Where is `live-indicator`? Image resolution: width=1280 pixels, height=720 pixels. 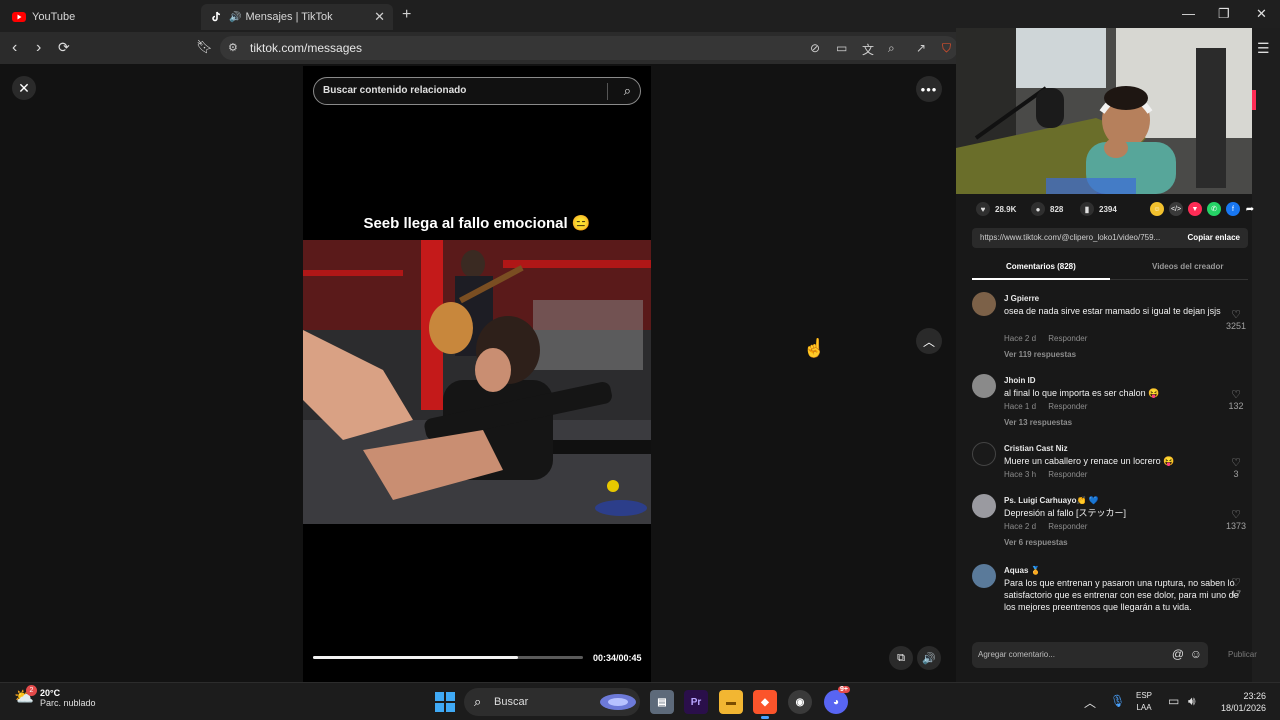
live-indicator is located at coordinates (1254, 100).